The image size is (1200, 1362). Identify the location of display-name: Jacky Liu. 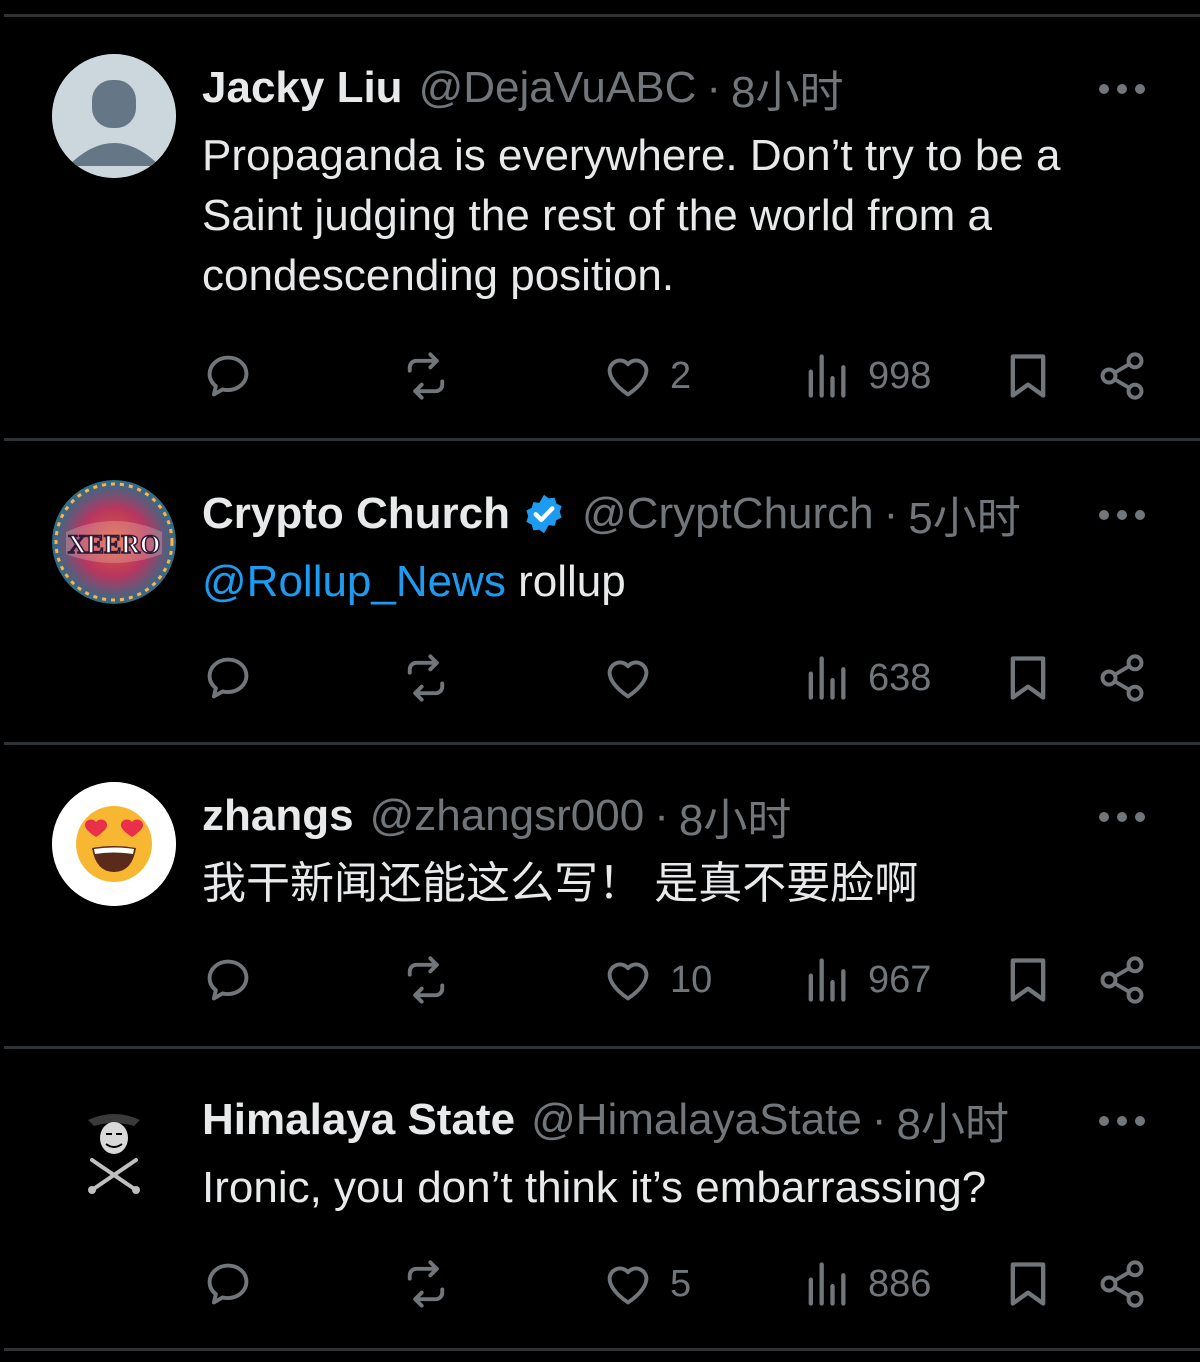
(302, 88).